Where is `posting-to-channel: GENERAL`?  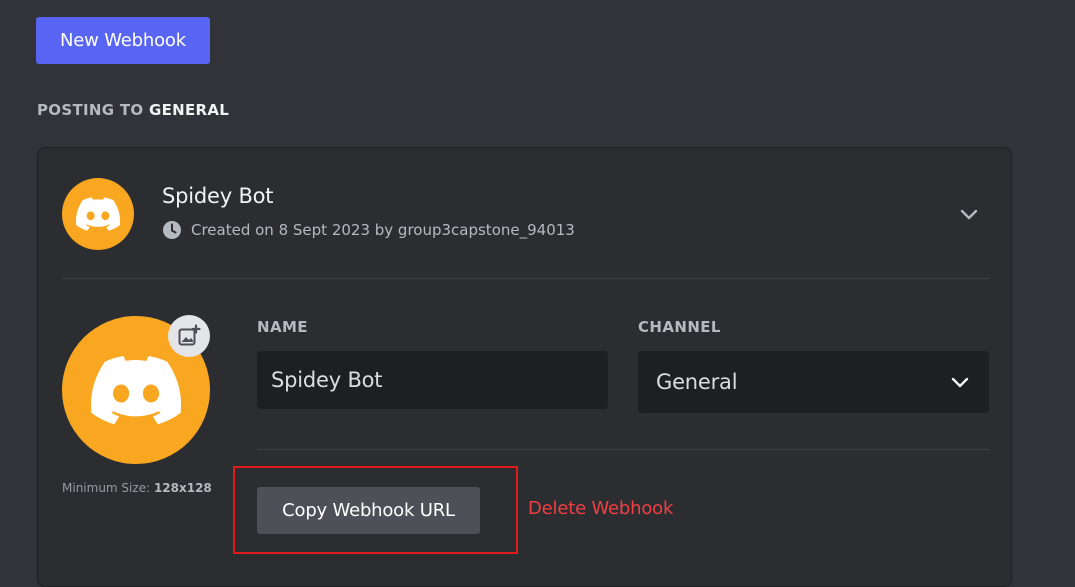
posting-to-channel: GENERAL is located at coordinates (189, 110).